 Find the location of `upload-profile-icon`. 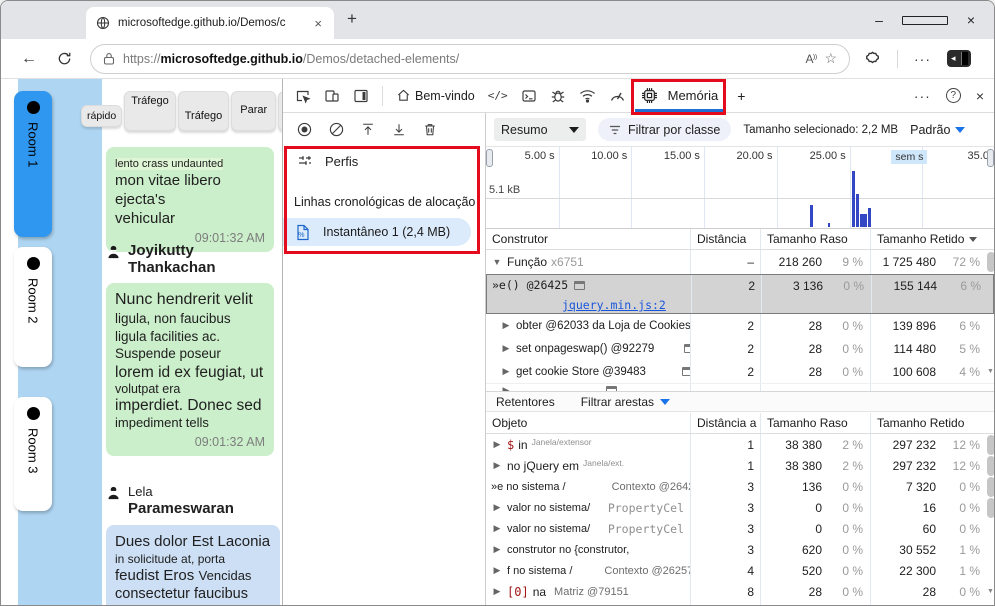

upload-profile-icon is located at coordinates (368, 129).